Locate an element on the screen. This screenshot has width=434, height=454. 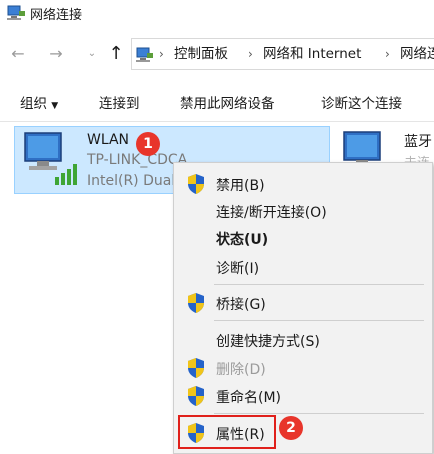
menu-item-label: 重命名(M) is located at coordinates (249, 398).